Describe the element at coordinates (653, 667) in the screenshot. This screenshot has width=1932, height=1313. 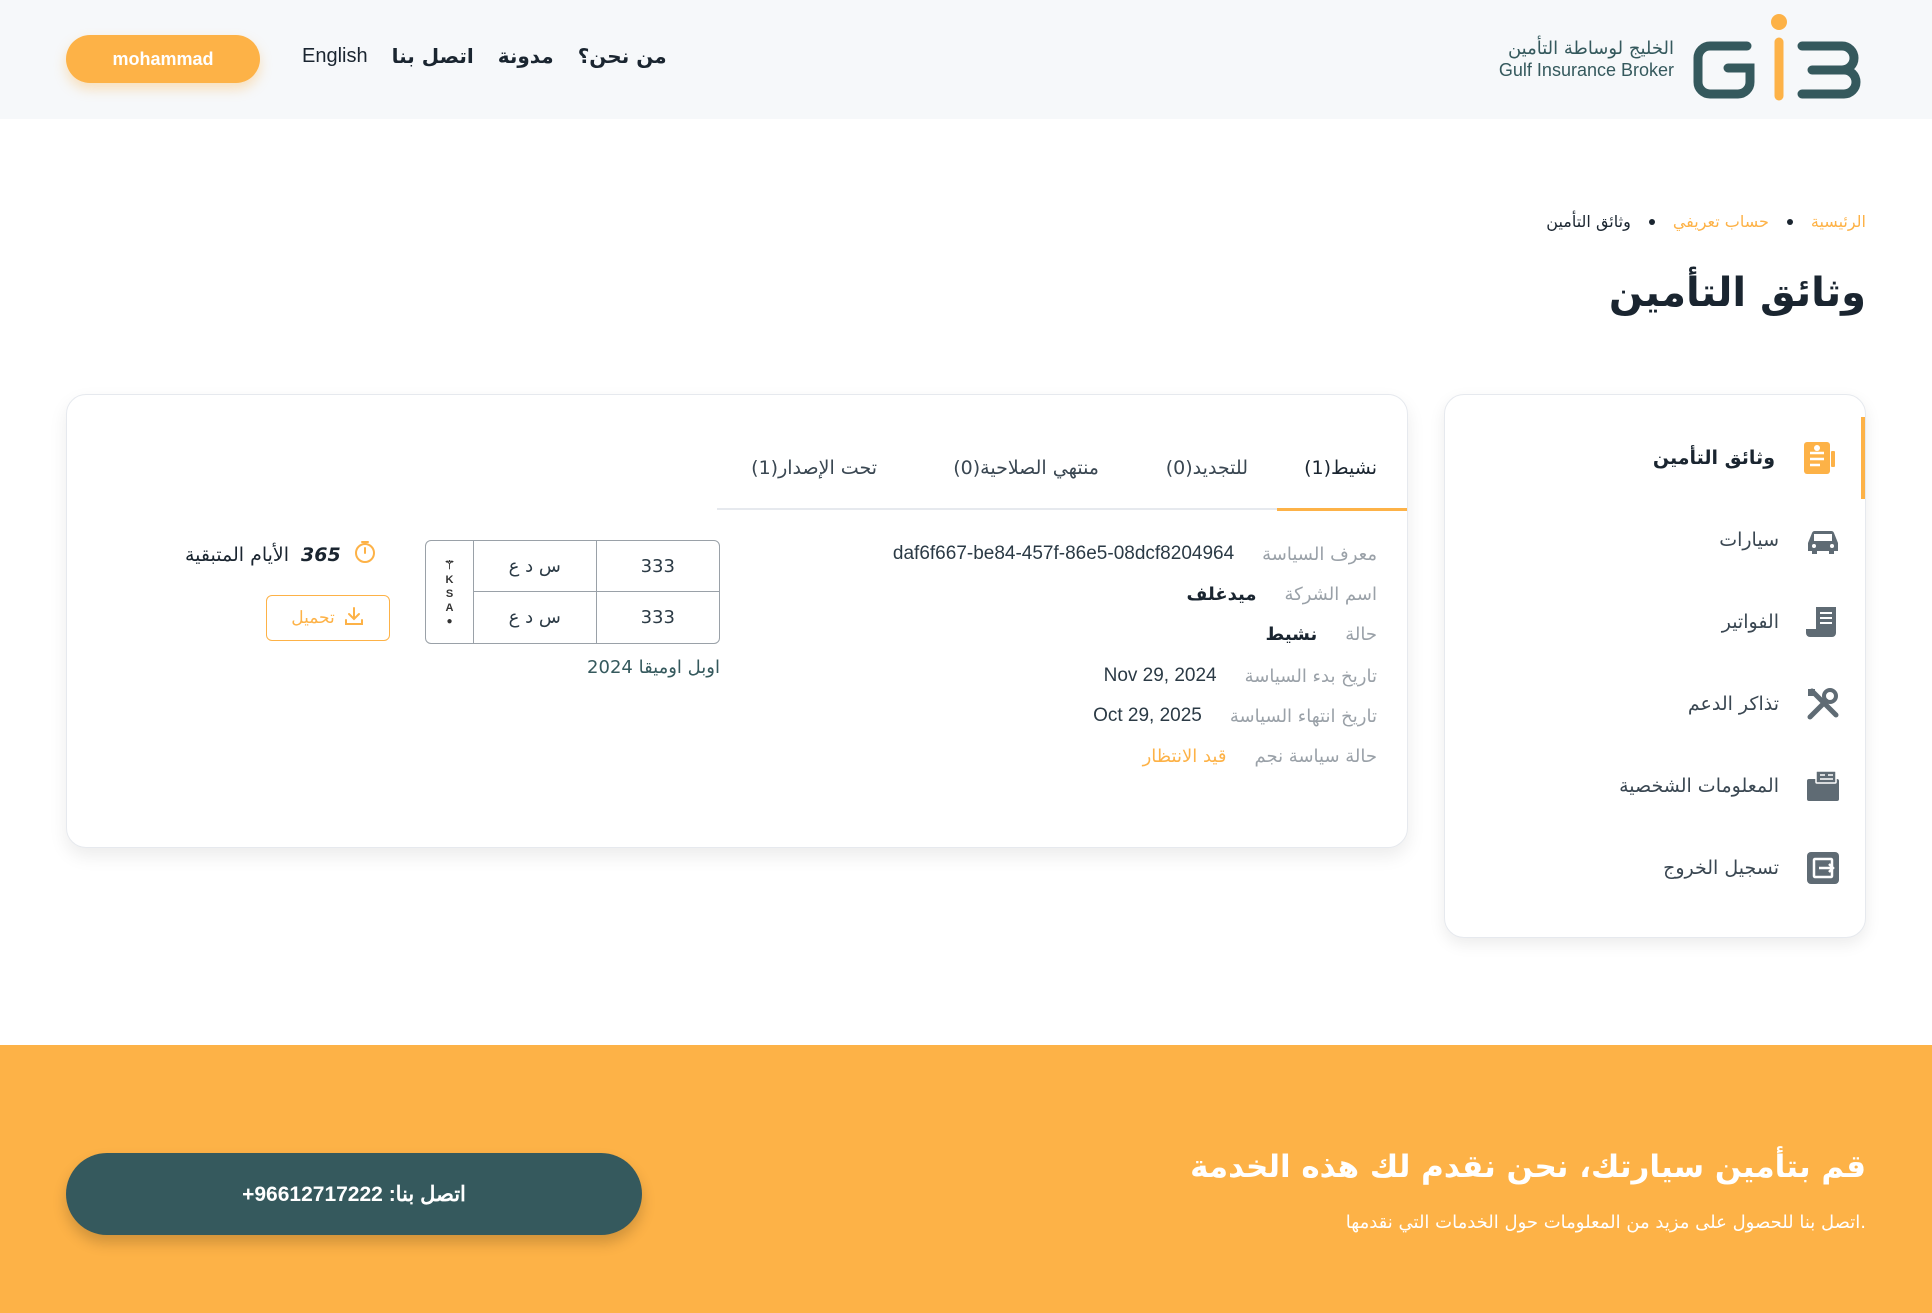
I see `car-model: اوبل اوميقا 2024` at that location.